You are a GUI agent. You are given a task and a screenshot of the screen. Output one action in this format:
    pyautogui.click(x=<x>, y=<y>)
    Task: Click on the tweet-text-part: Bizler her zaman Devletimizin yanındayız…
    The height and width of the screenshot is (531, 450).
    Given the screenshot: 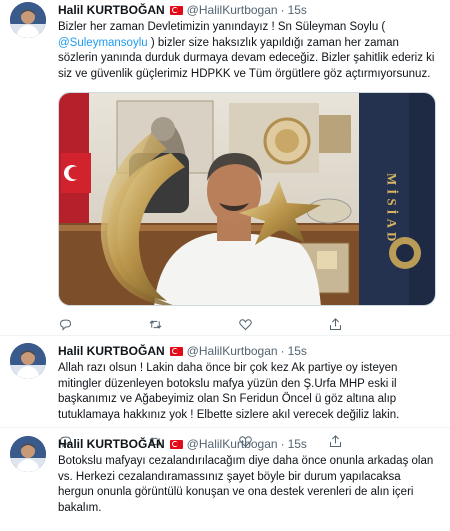 What is the action you would take?
    pyautogui.click(x=222, y=27)
    